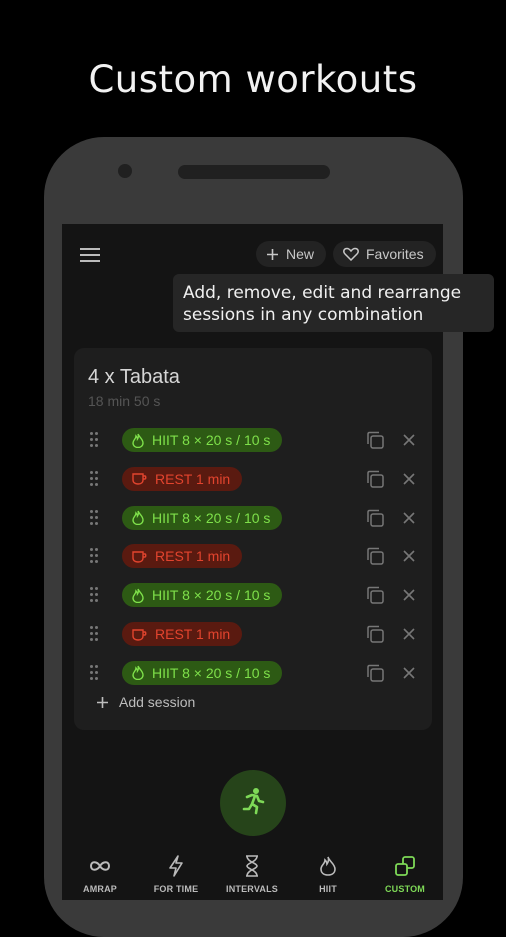 The height and width of the screenshot is (937, 506). I want to click on lightning-icon, so click(176, 866).